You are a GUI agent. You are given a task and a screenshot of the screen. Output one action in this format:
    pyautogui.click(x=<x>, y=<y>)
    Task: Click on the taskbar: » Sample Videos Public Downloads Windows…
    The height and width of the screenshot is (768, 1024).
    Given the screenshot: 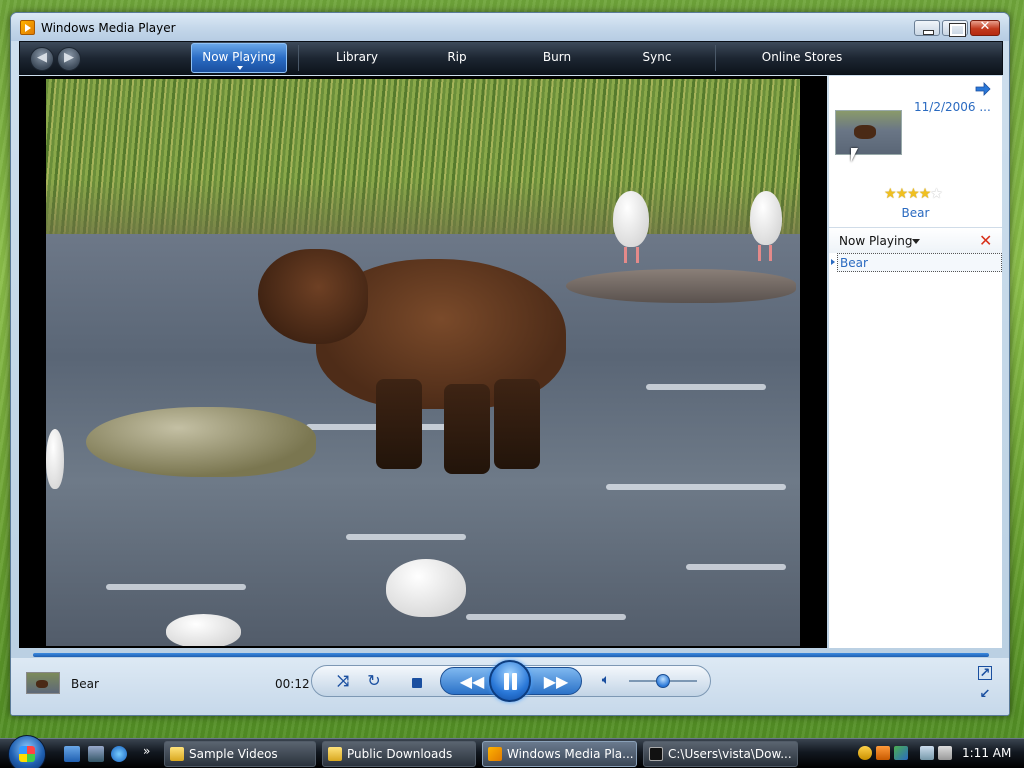 What is the action you would take?
    pyautogui.click(x=512, y=751)
    